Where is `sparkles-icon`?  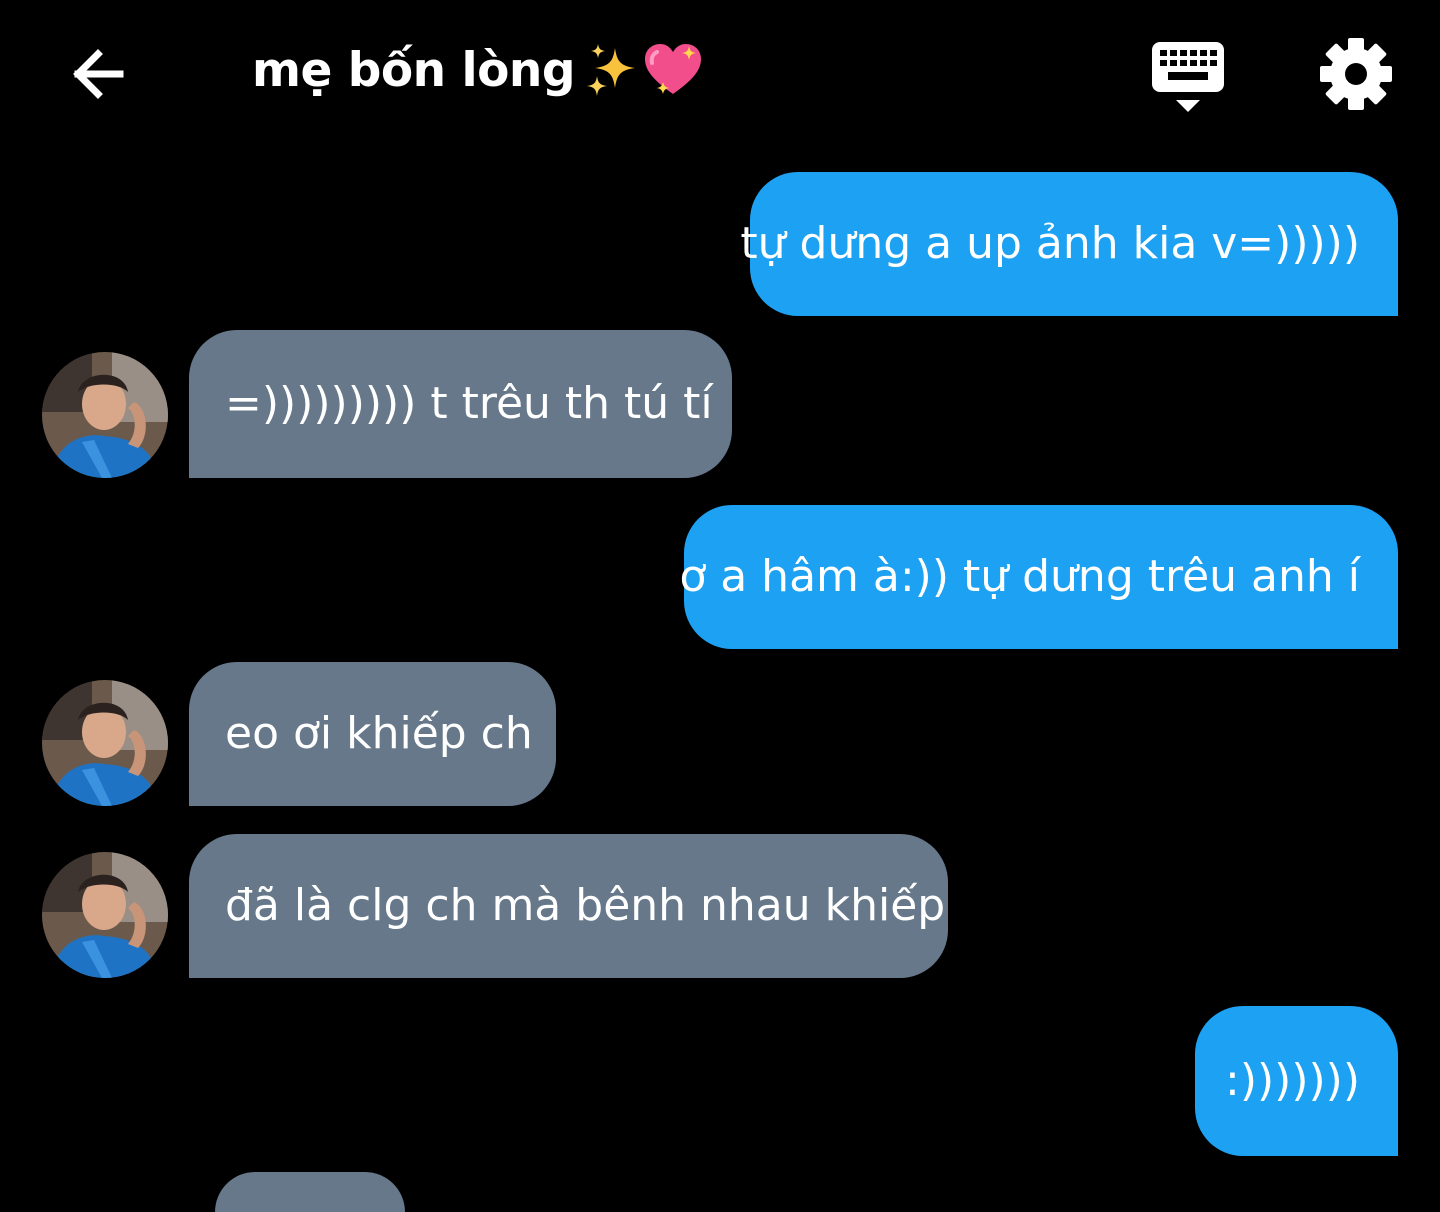 sparkles-icon is located at coordinates (613, 70).